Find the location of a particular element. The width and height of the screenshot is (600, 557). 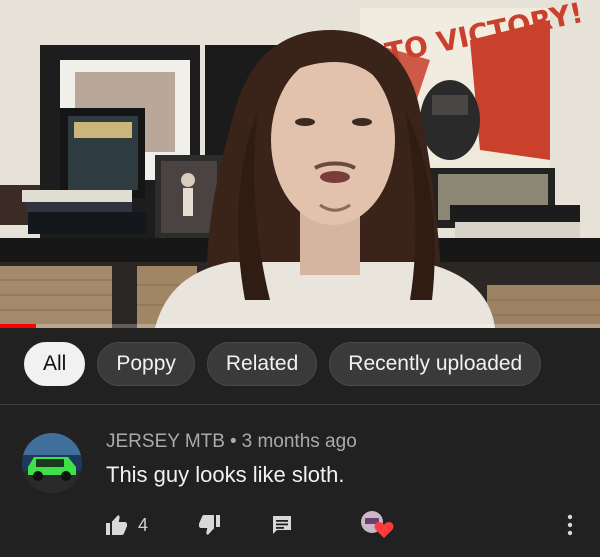

chip-all: All is located at coordinates (55, 364).